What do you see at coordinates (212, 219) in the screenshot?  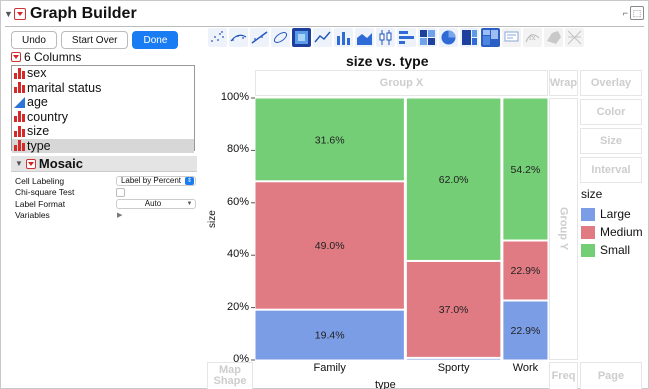 I see `y-axis-label: size` at bounding box center [212, 219].